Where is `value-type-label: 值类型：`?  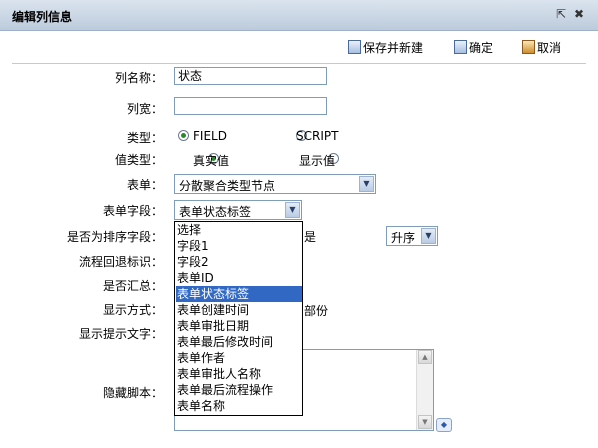
value-type-label: 值类型： is located at coordinates (138, 160).